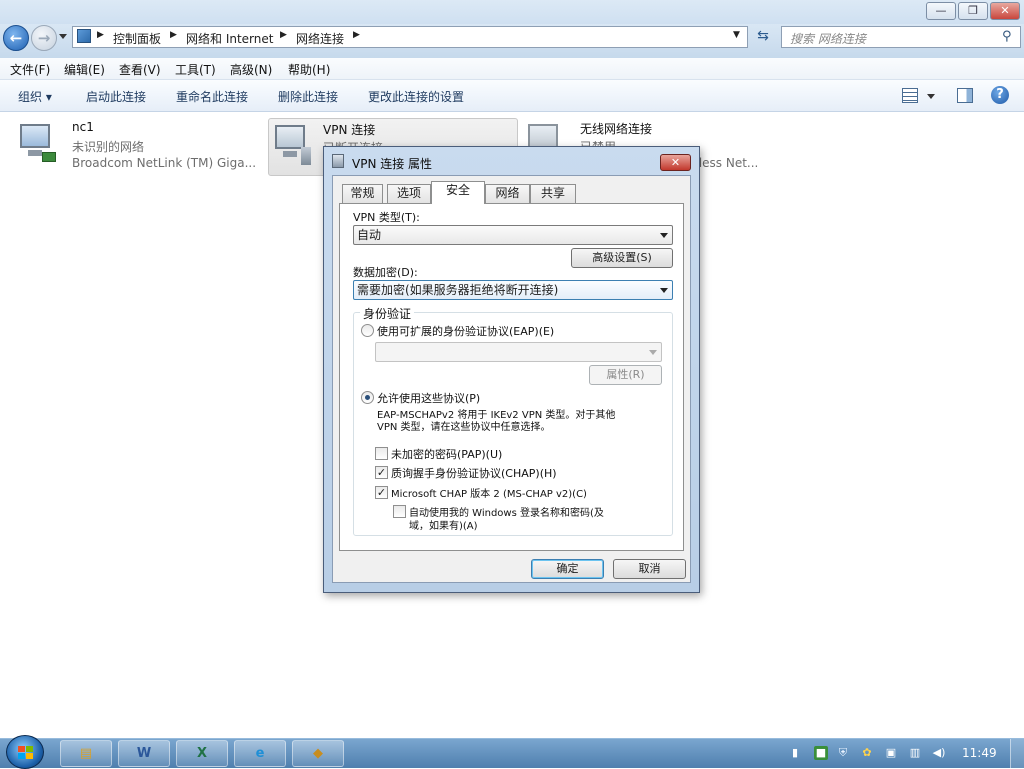 This screenshot has height=769, width=1024. I want to click on history-chevron-down-icon, so click(63, 36).